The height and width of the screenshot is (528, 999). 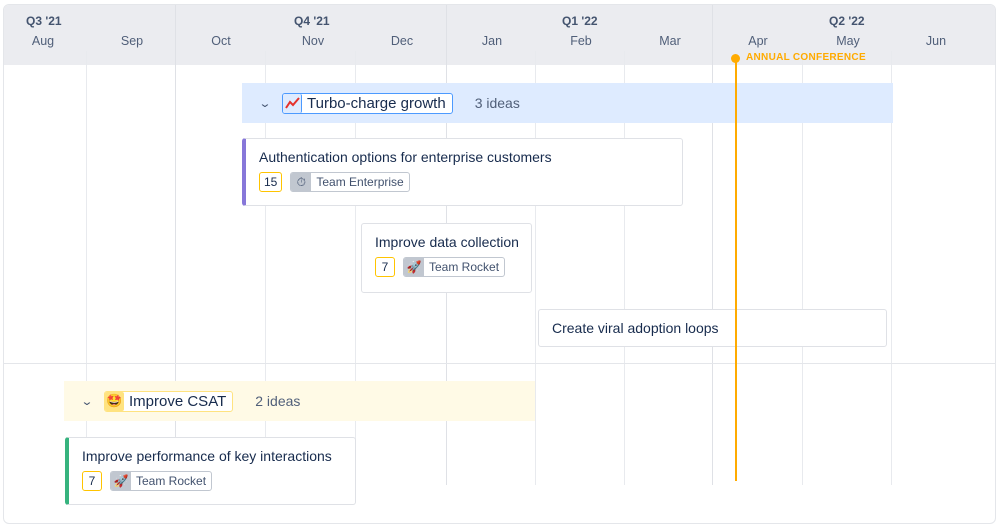 What do you see at coordinates (301, 182) in the screenshot?
I see `stopwatch-icon: ⏱` at bounding box center [301, 182].